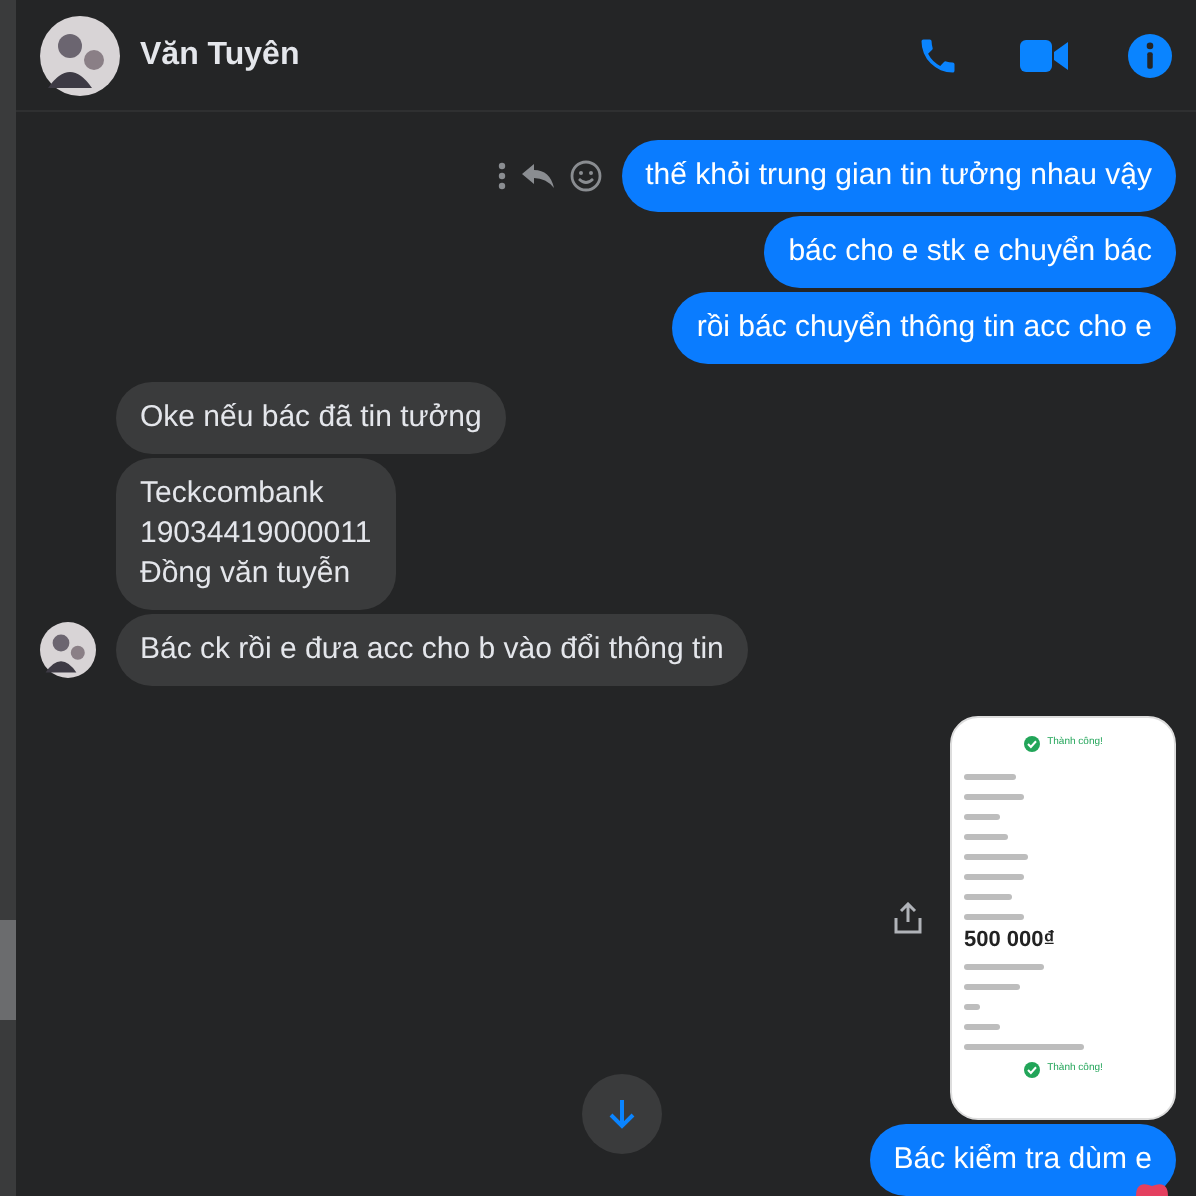 Image resolution: width=1196 pixels, height=1196 pixels. What do you see at coordinates (1044, 55) in the screenshot?
I see `video-camera-icon` at bounding box center [1044, 55].